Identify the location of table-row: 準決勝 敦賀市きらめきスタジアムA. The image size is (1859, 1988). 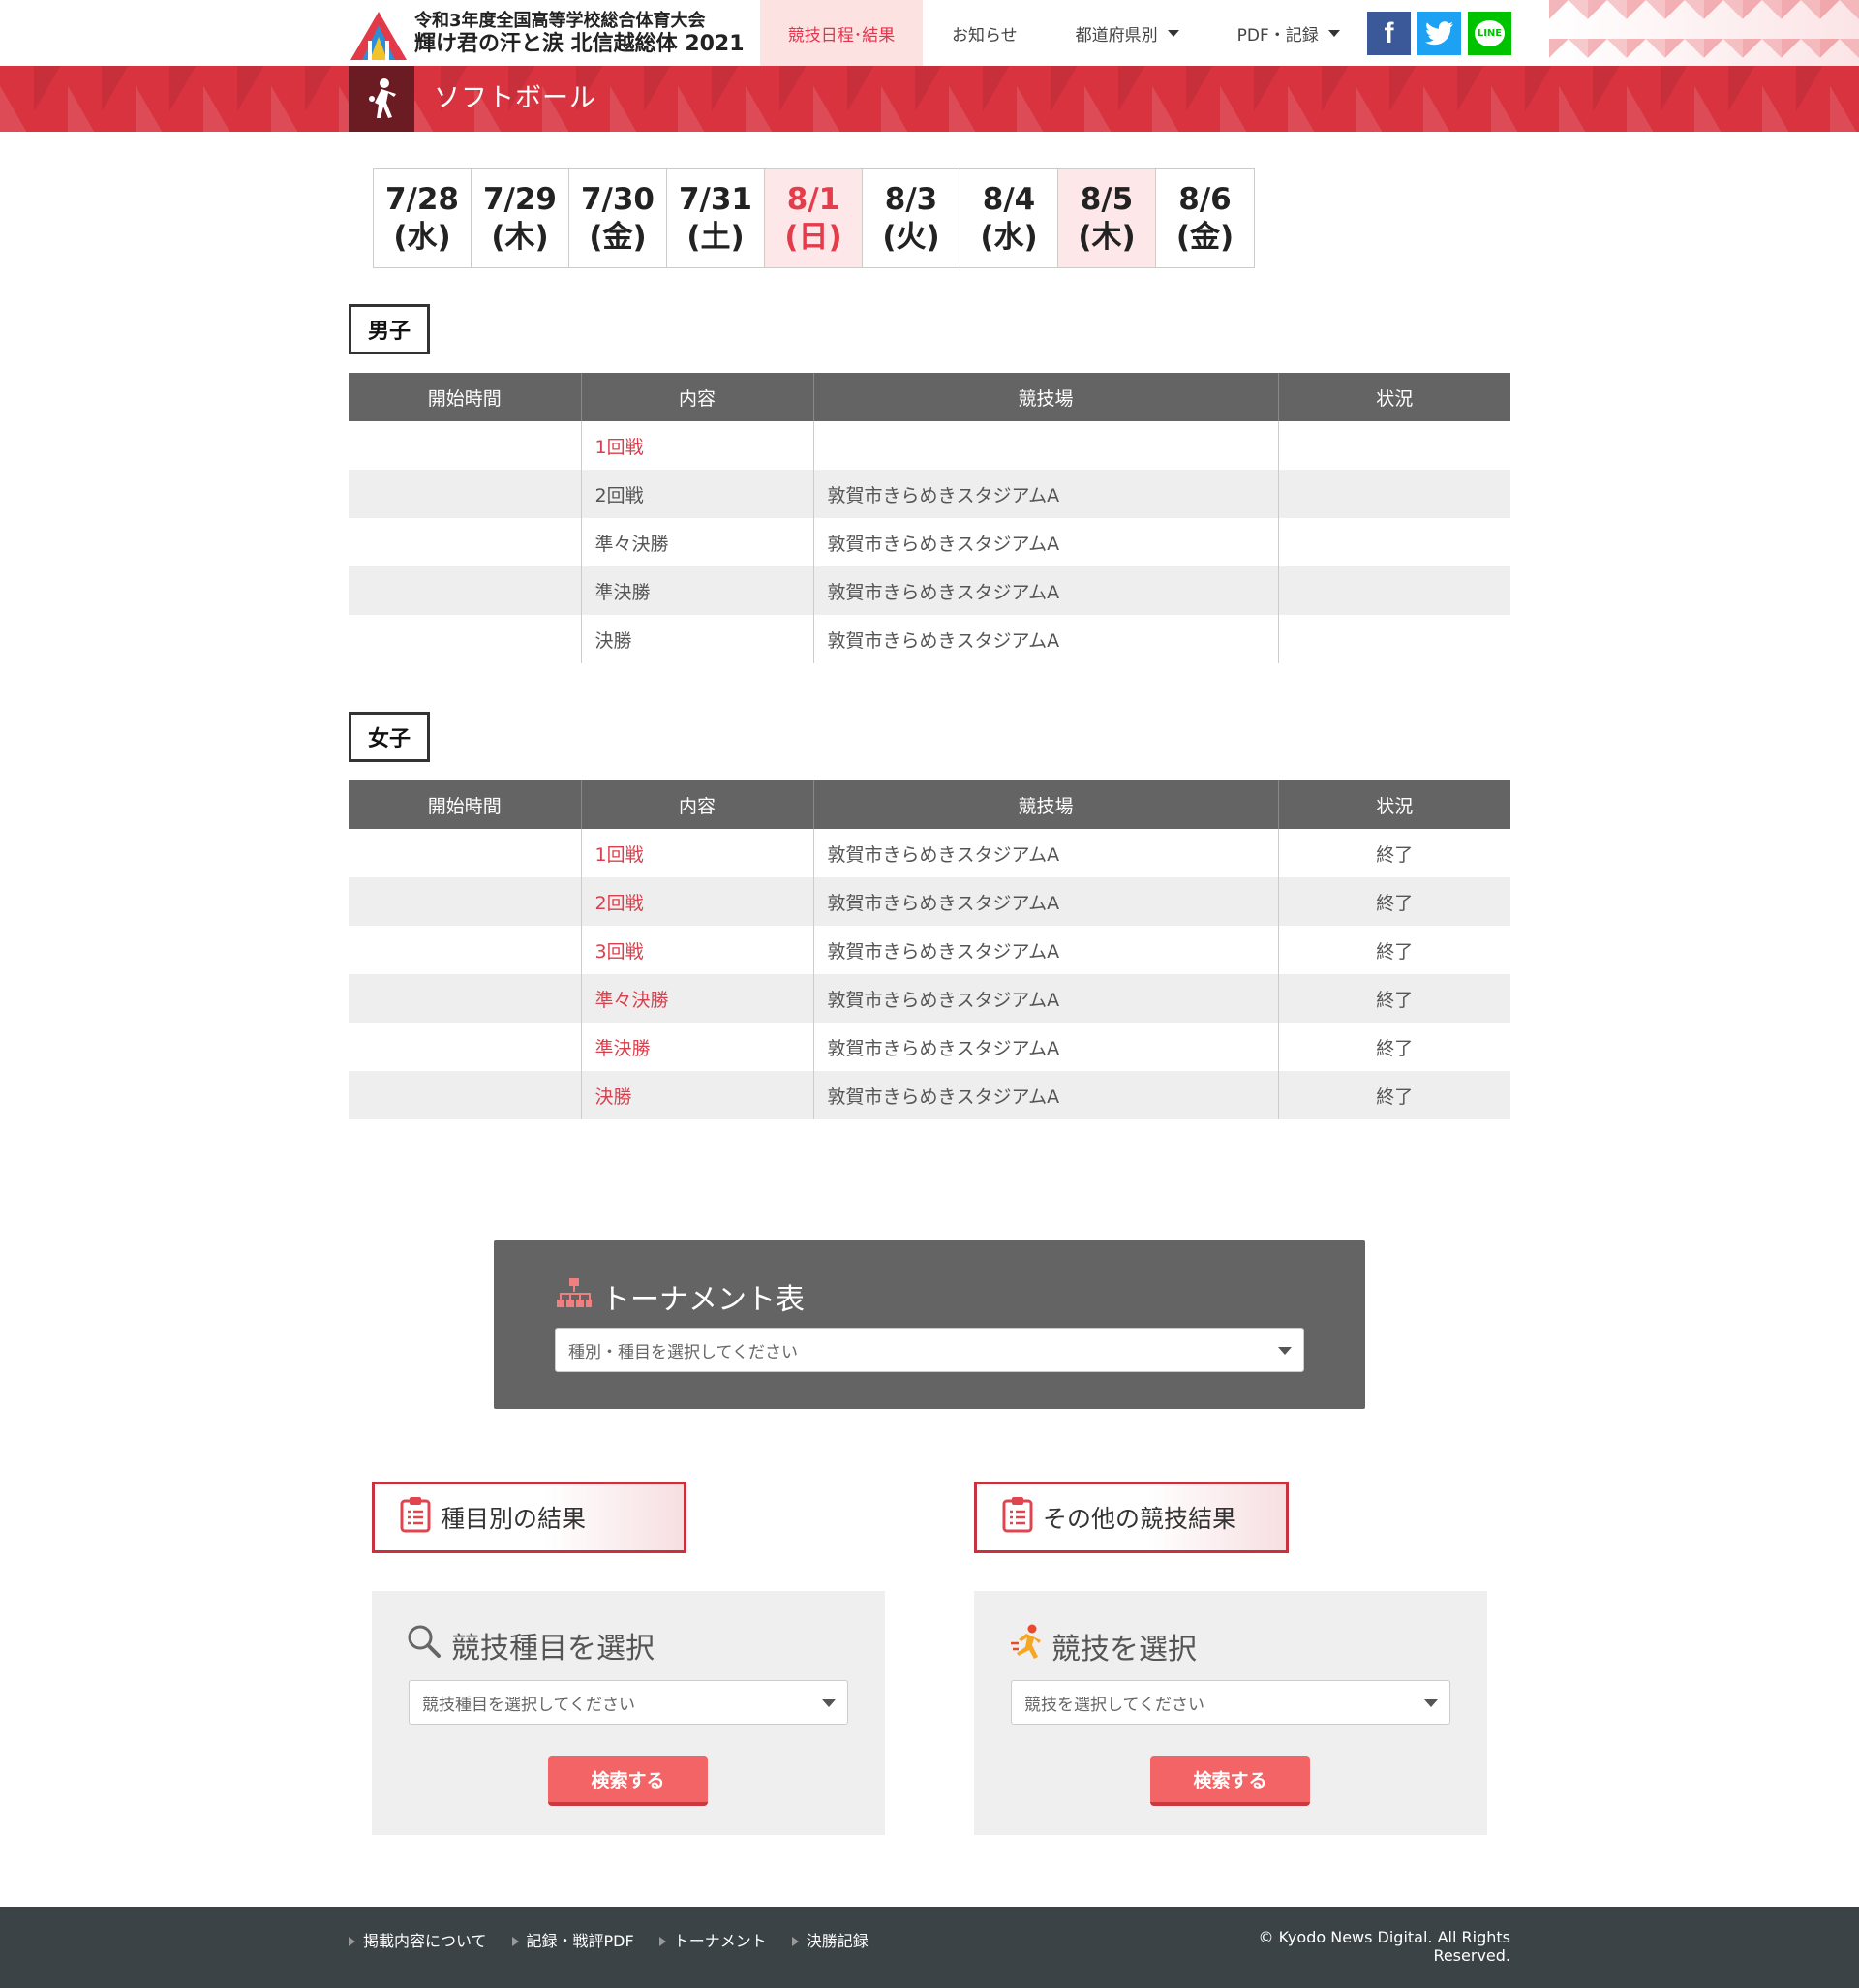
(929, 590).